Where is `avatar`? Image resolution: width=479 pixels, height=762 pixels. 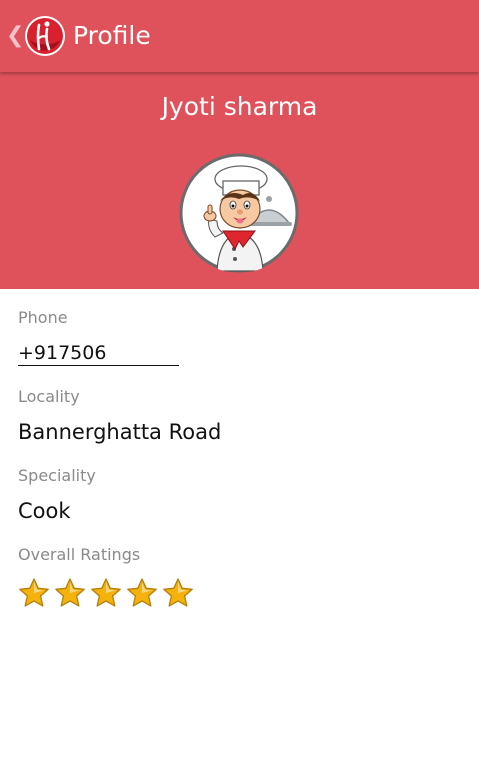
avatar is located at coordinates (239, 213).